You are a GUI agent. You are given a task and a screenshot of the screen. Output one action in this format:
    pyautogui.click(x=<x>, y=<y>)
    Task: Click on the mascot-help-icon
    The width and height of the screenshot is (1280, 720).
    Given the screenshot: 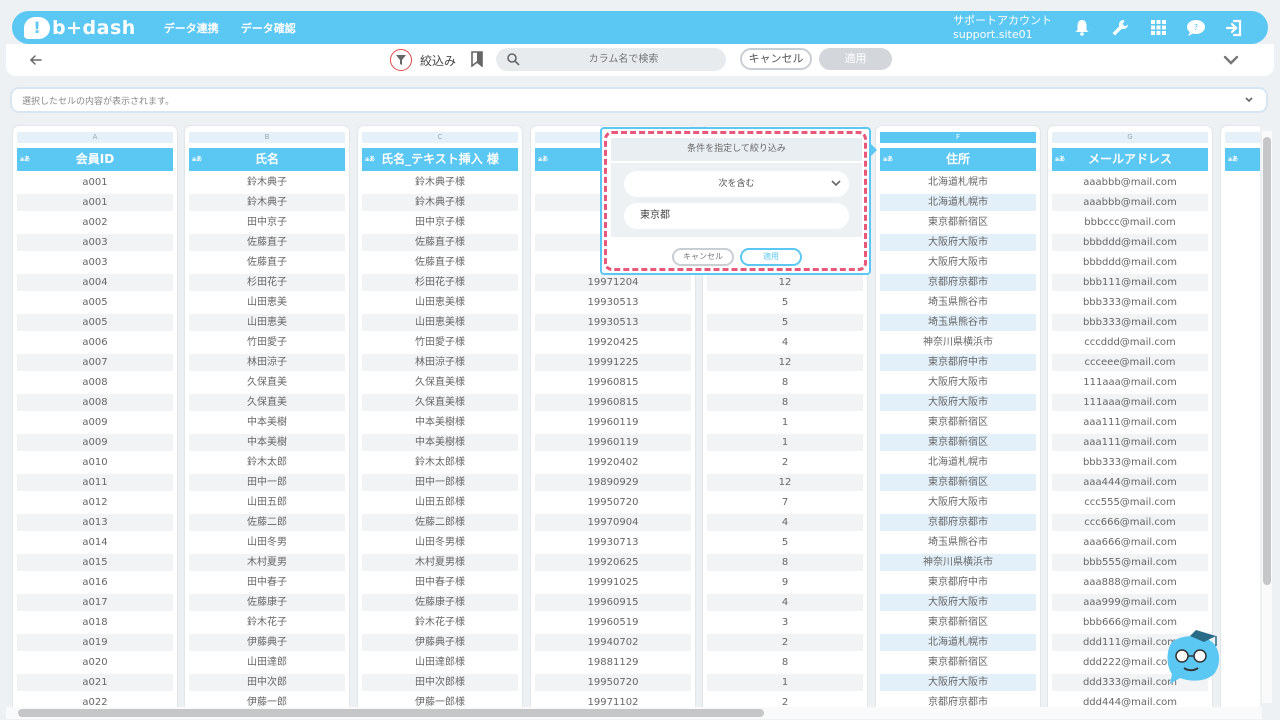 What is the action you would take?
    pyautogui.click(x=1194, y=659)
    